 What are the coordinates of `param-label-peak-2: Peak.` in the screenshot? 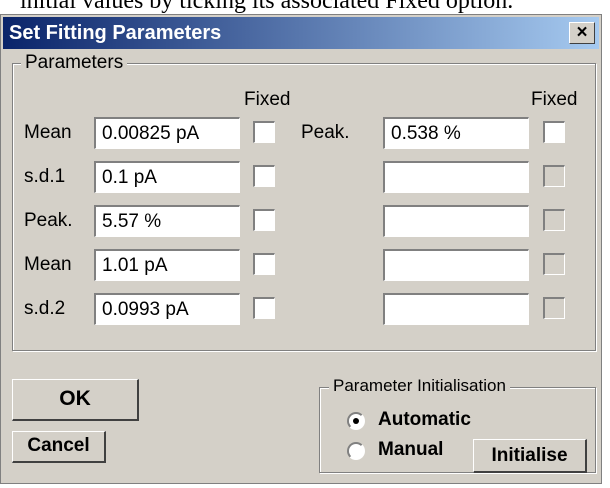 It's located at (325, 132).